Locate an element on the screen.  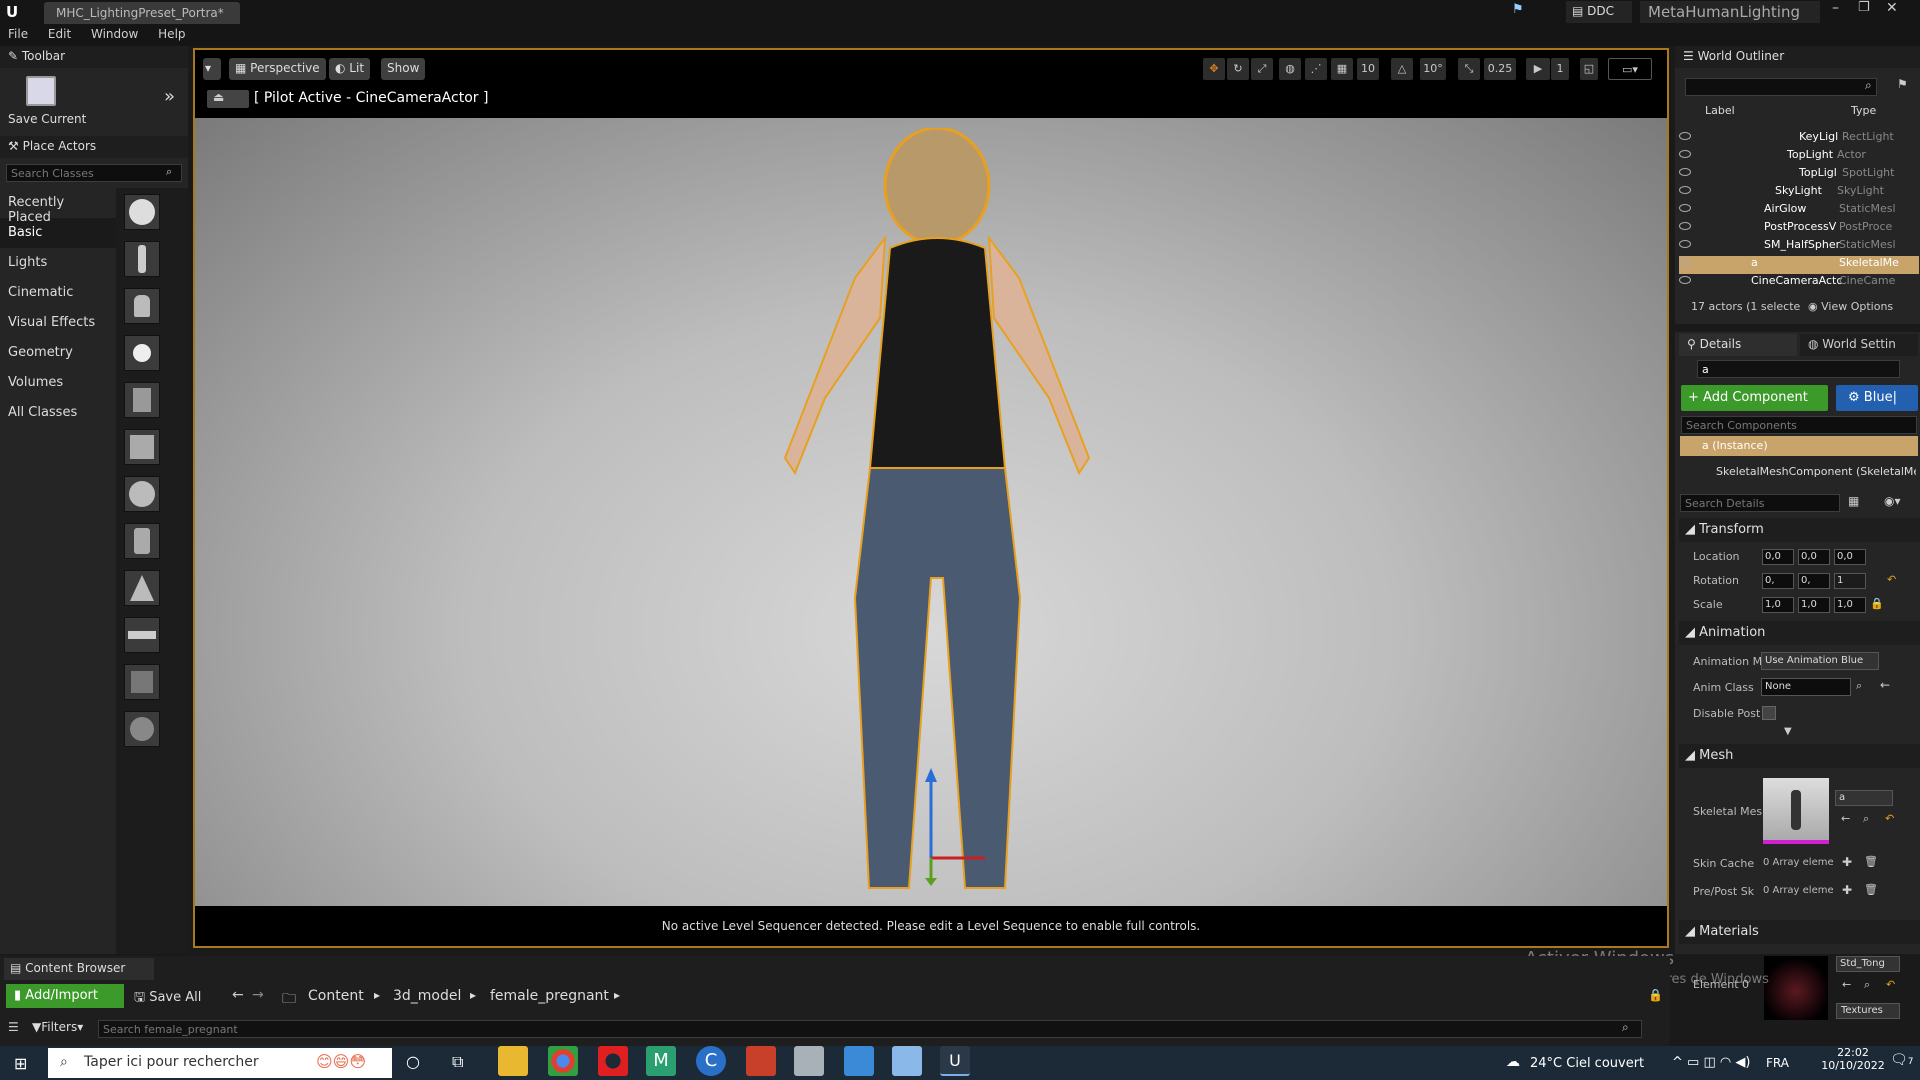
search-details-input: Search Details is located at coordinates (1760, 503).